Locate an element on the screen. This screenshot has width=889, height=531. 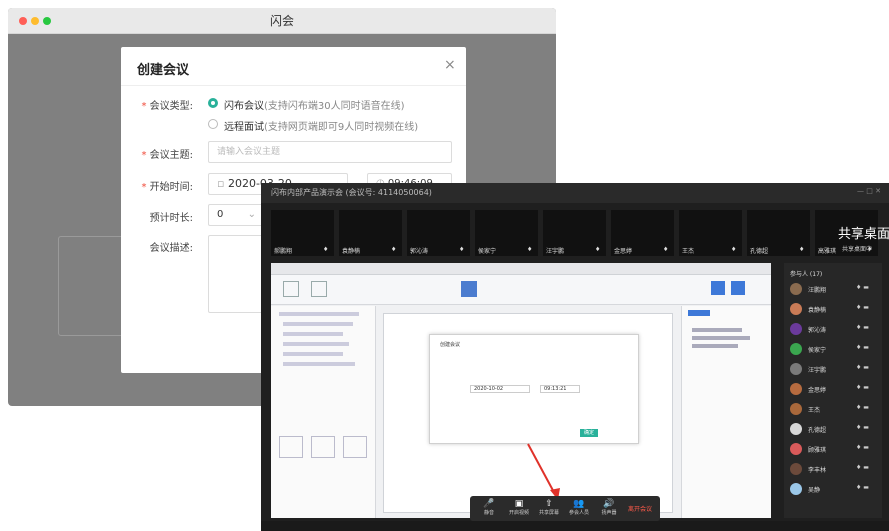
close-icon: × is located at coordinates (450, 65).